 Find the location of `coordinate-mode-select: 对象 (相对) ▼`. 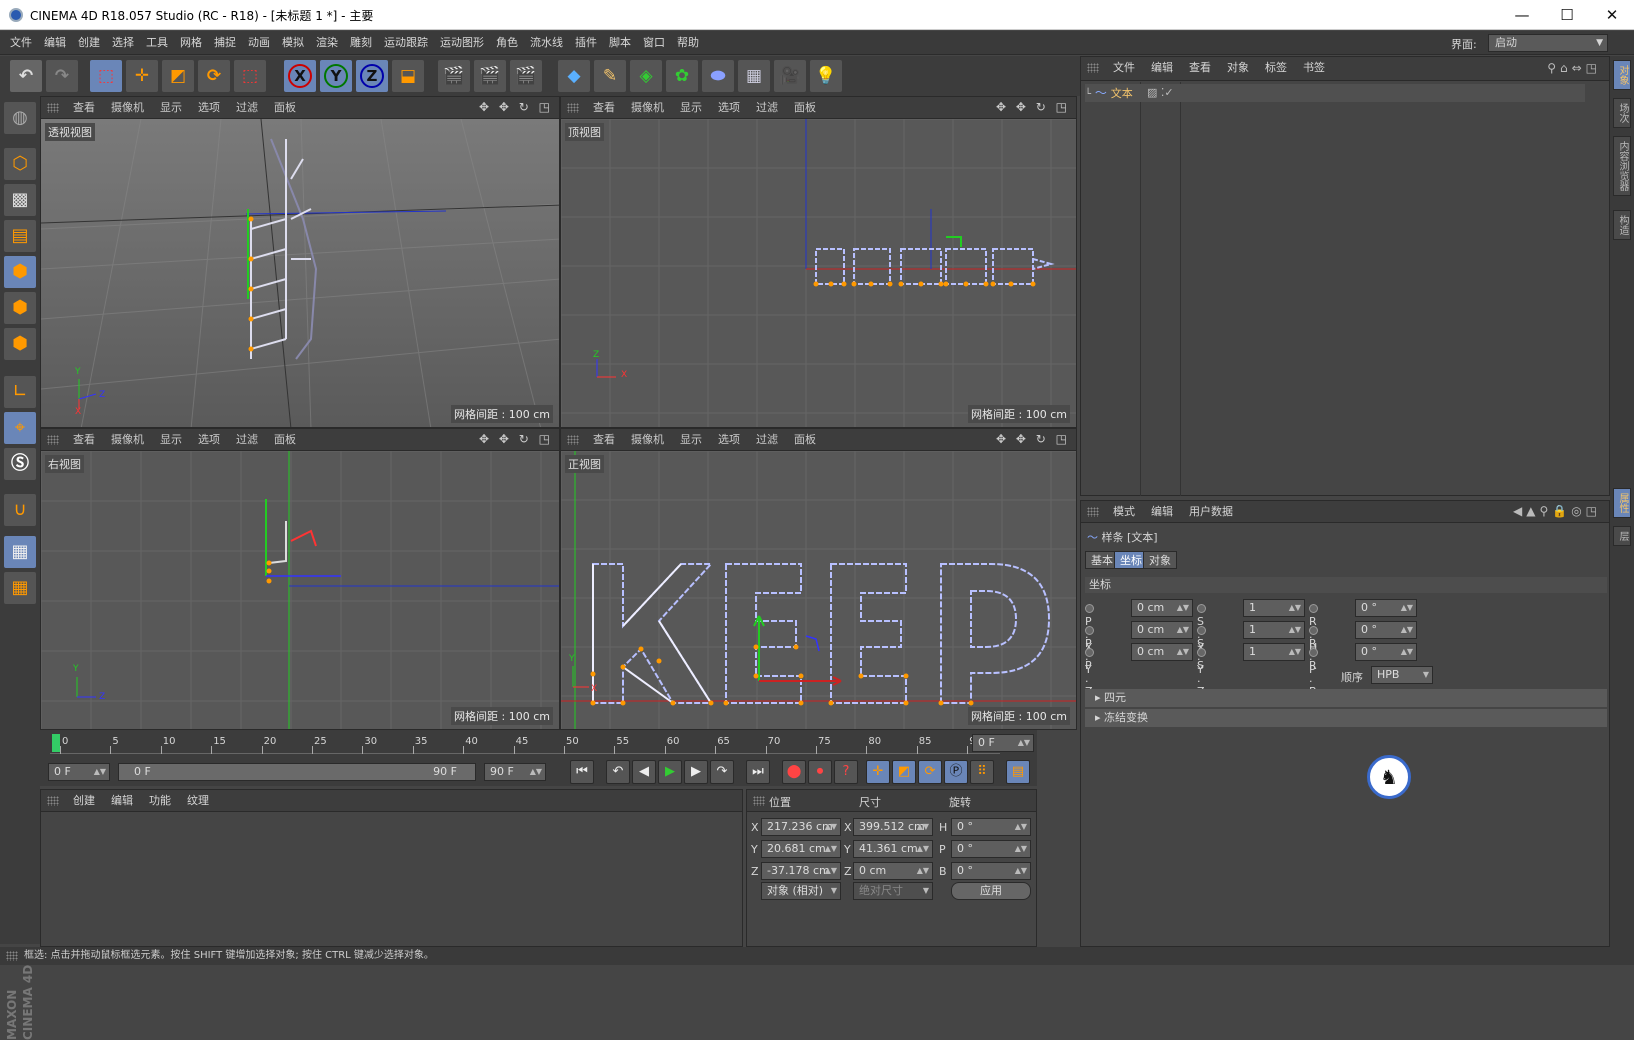

coordinate-mode-select: 对象 (相对) ▼ is located at coordinates (801, 891).